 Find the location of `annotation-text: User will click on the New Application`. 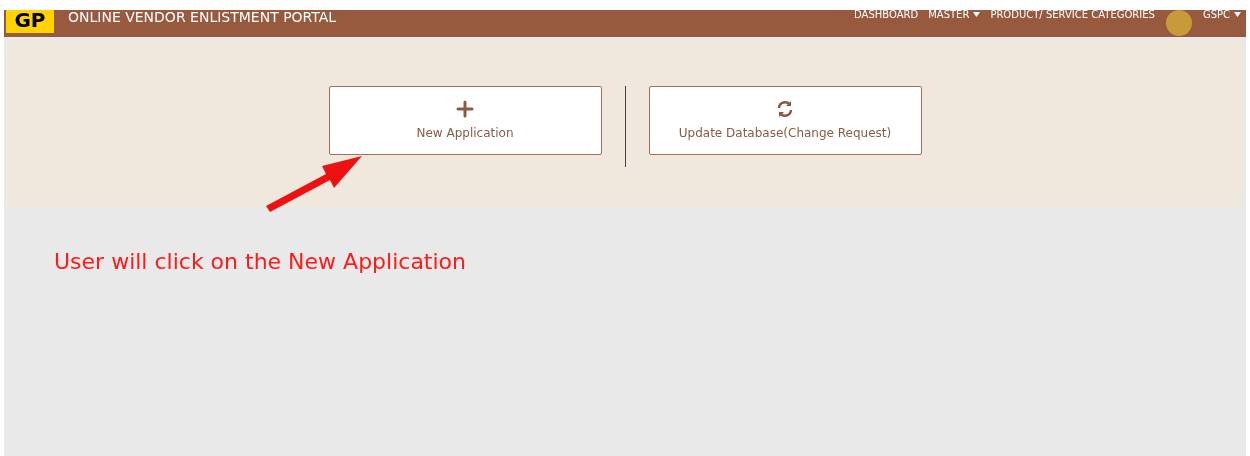

annotation-text: User will click on the New Application is located at coordinates (260, 262).